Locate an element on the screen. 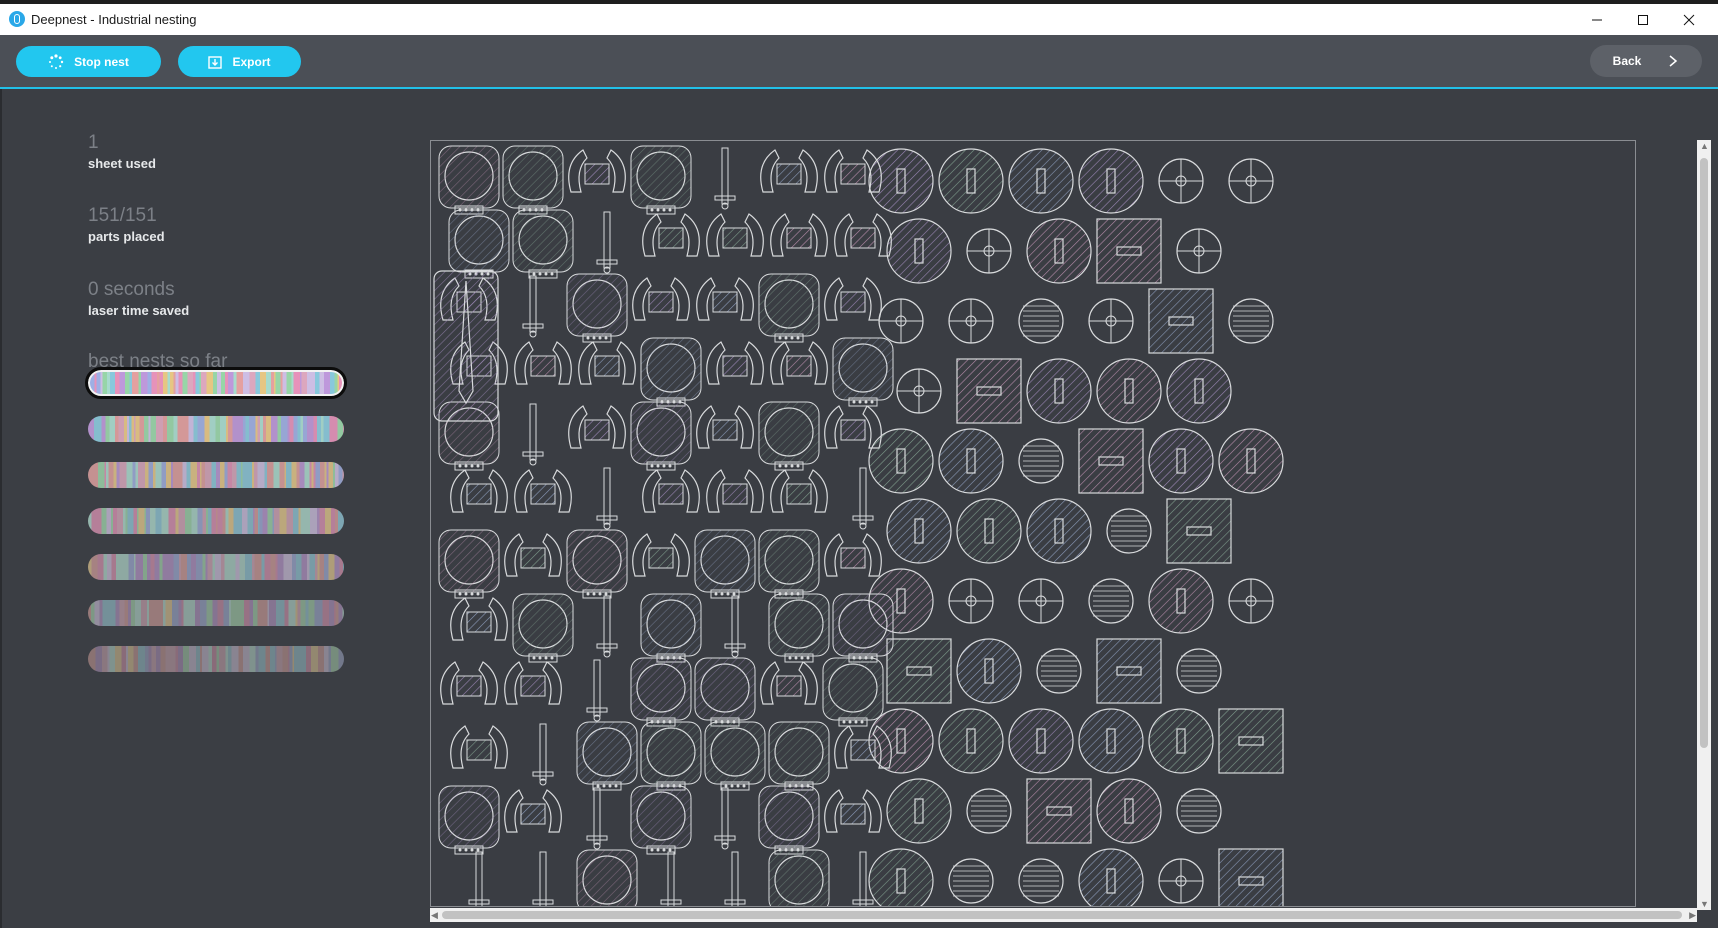  vertical-scroll-thumb is located at coordinates (1704, 453).